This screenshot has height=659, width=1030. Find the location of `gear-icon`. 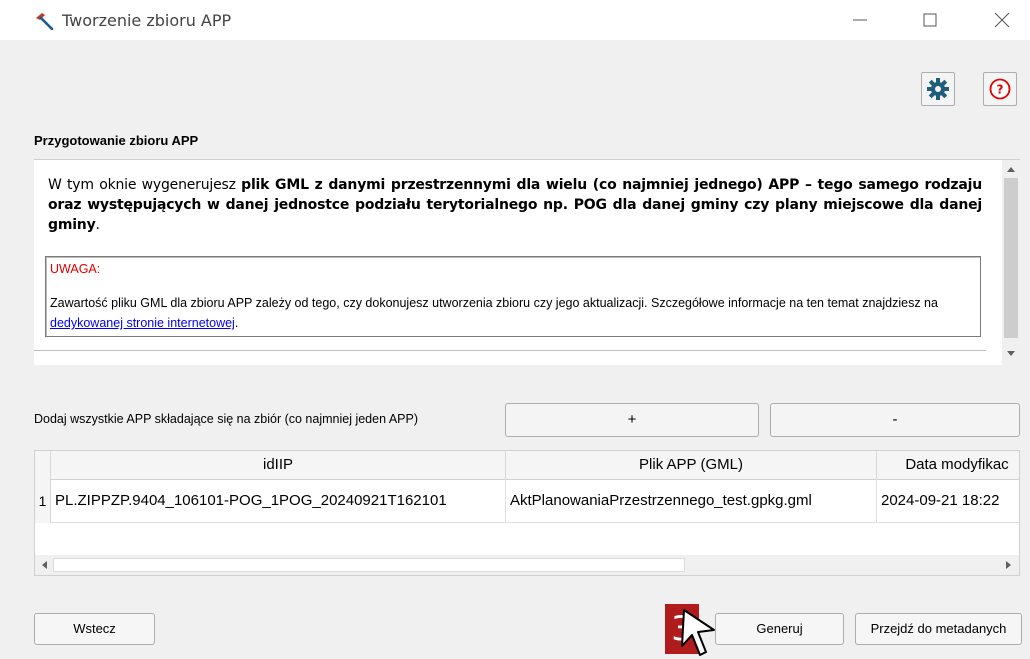

gear-icon is located at coordinates (938, 89).